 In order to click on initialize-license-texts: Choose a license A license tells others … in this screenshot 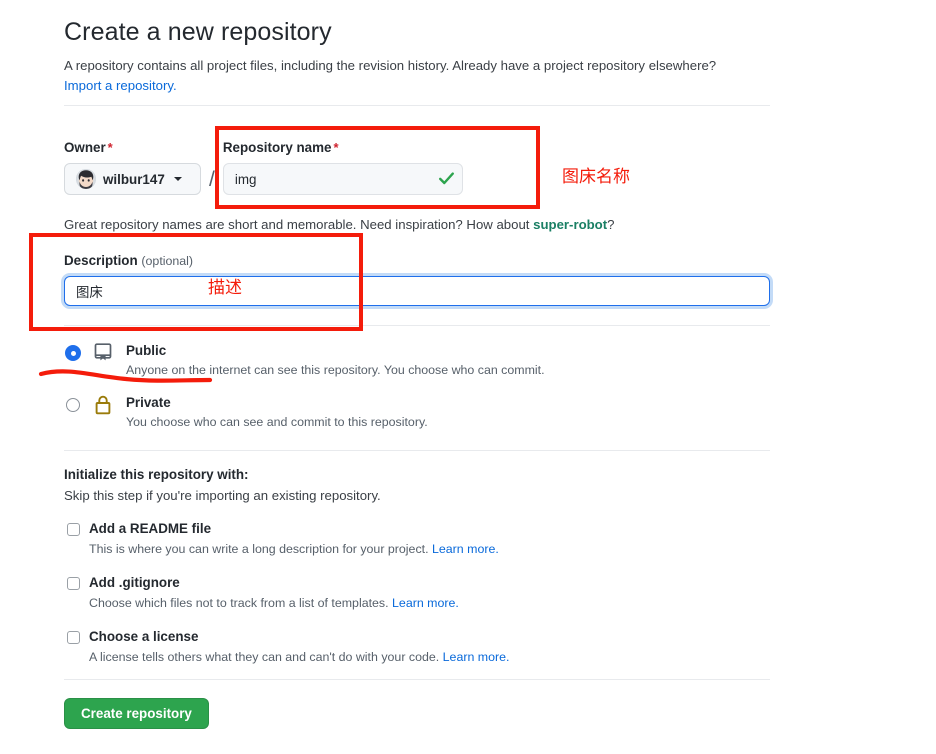, I will do `click(299, 647)`.